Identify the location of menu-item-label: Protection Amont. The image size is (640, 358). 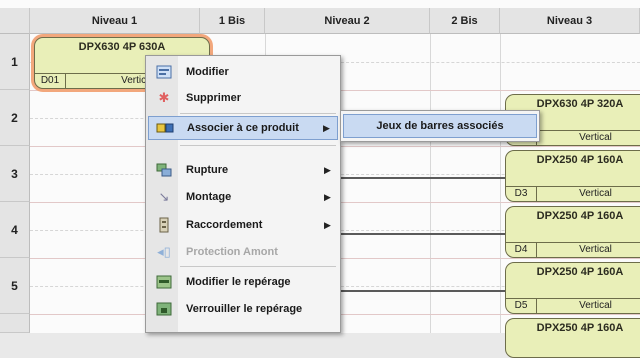
(232, 252).